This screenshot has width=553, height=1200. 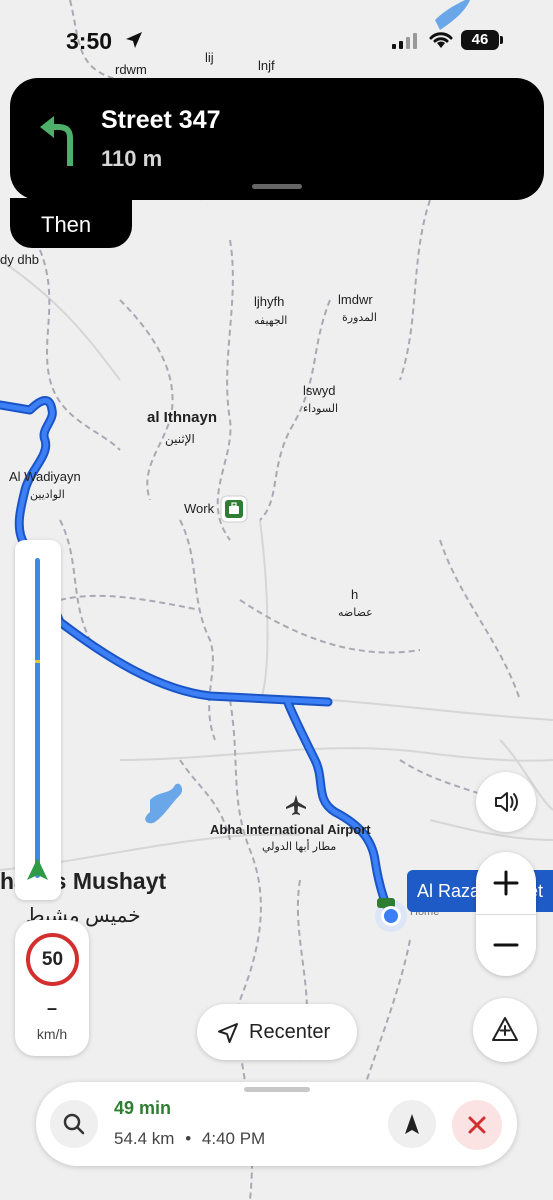 I want to click on trip-summary-bar: 49 min 54.4 km • 4:40 PM, so click(x=276, y=1124).